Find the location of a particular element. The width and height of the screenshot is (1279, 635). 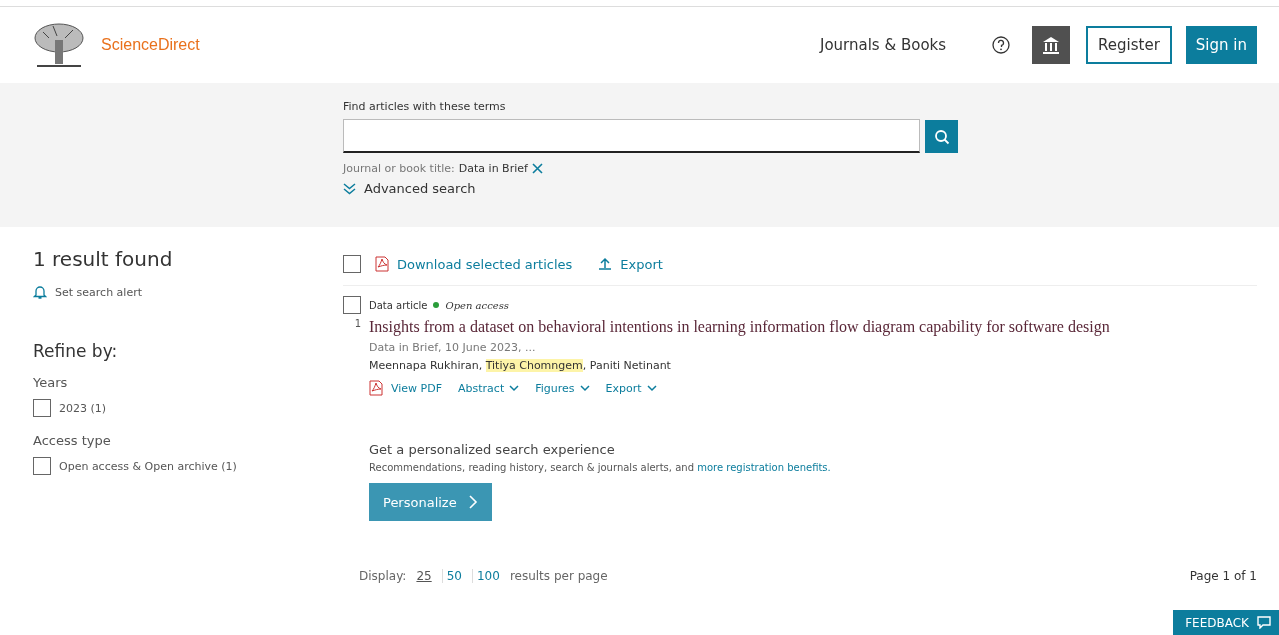

result-count: 1 result found is located at coordinates (103, 259).